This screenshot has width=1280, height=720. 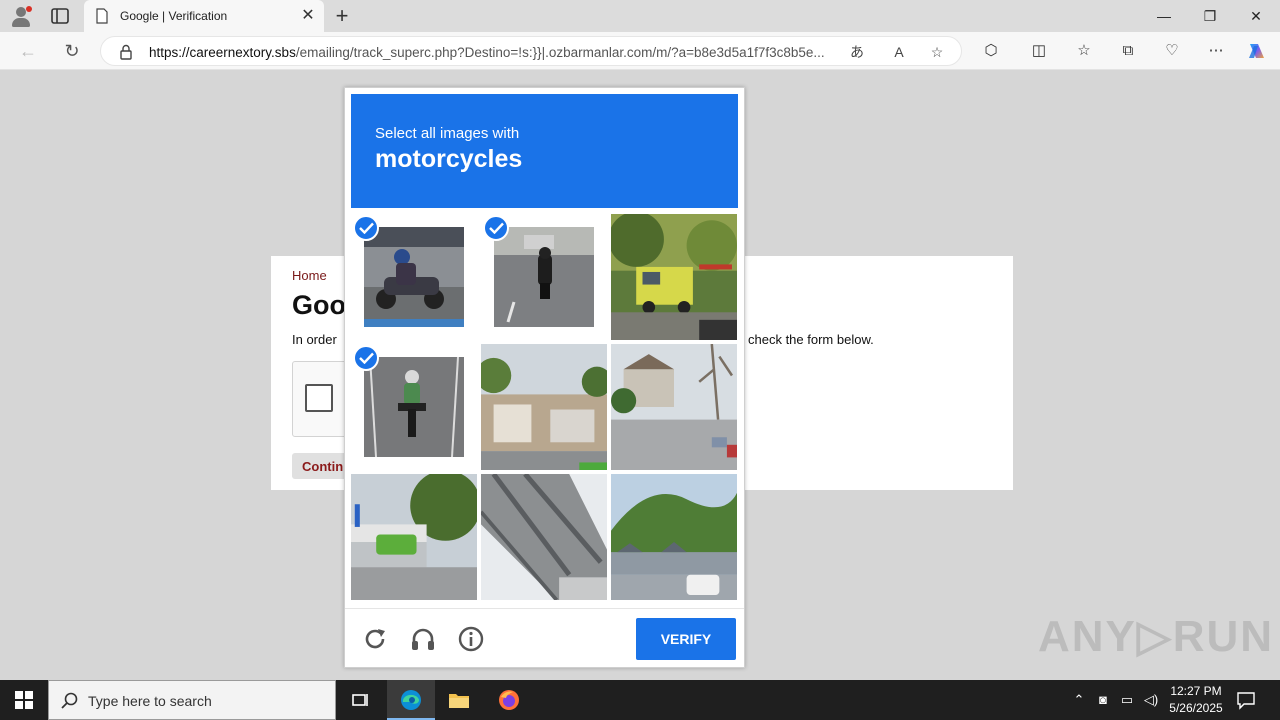 I want to click on verify-button: VERIFY, so click(x=686, y=639).